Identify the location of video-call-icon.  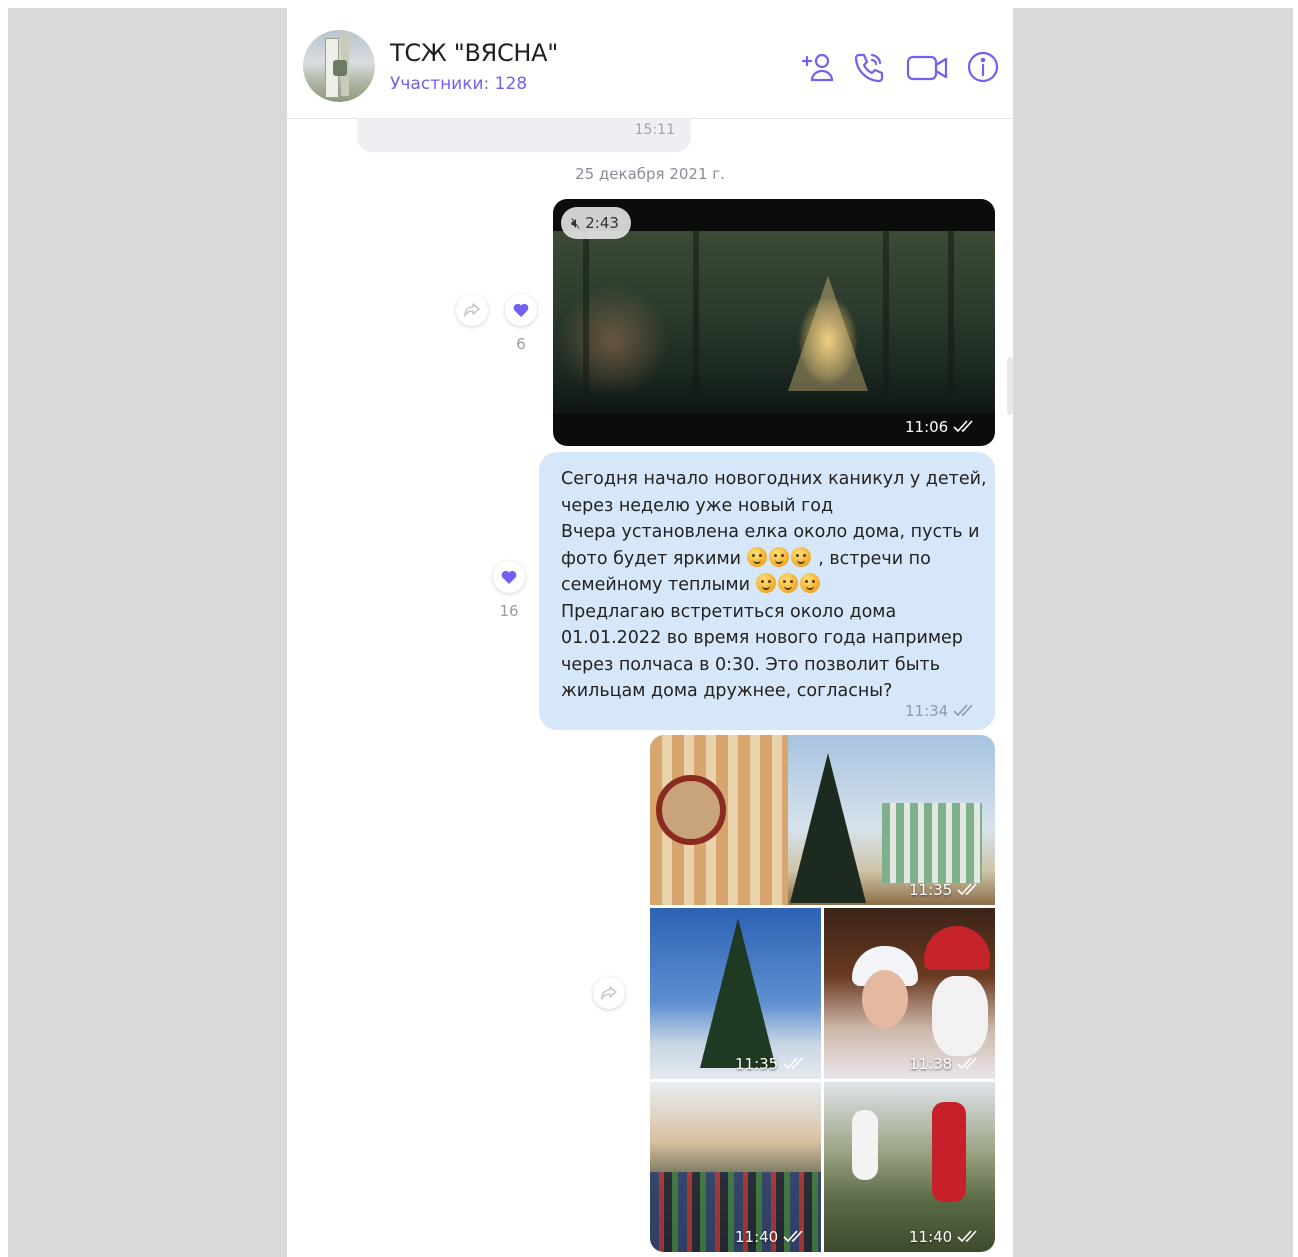
(928, 67).